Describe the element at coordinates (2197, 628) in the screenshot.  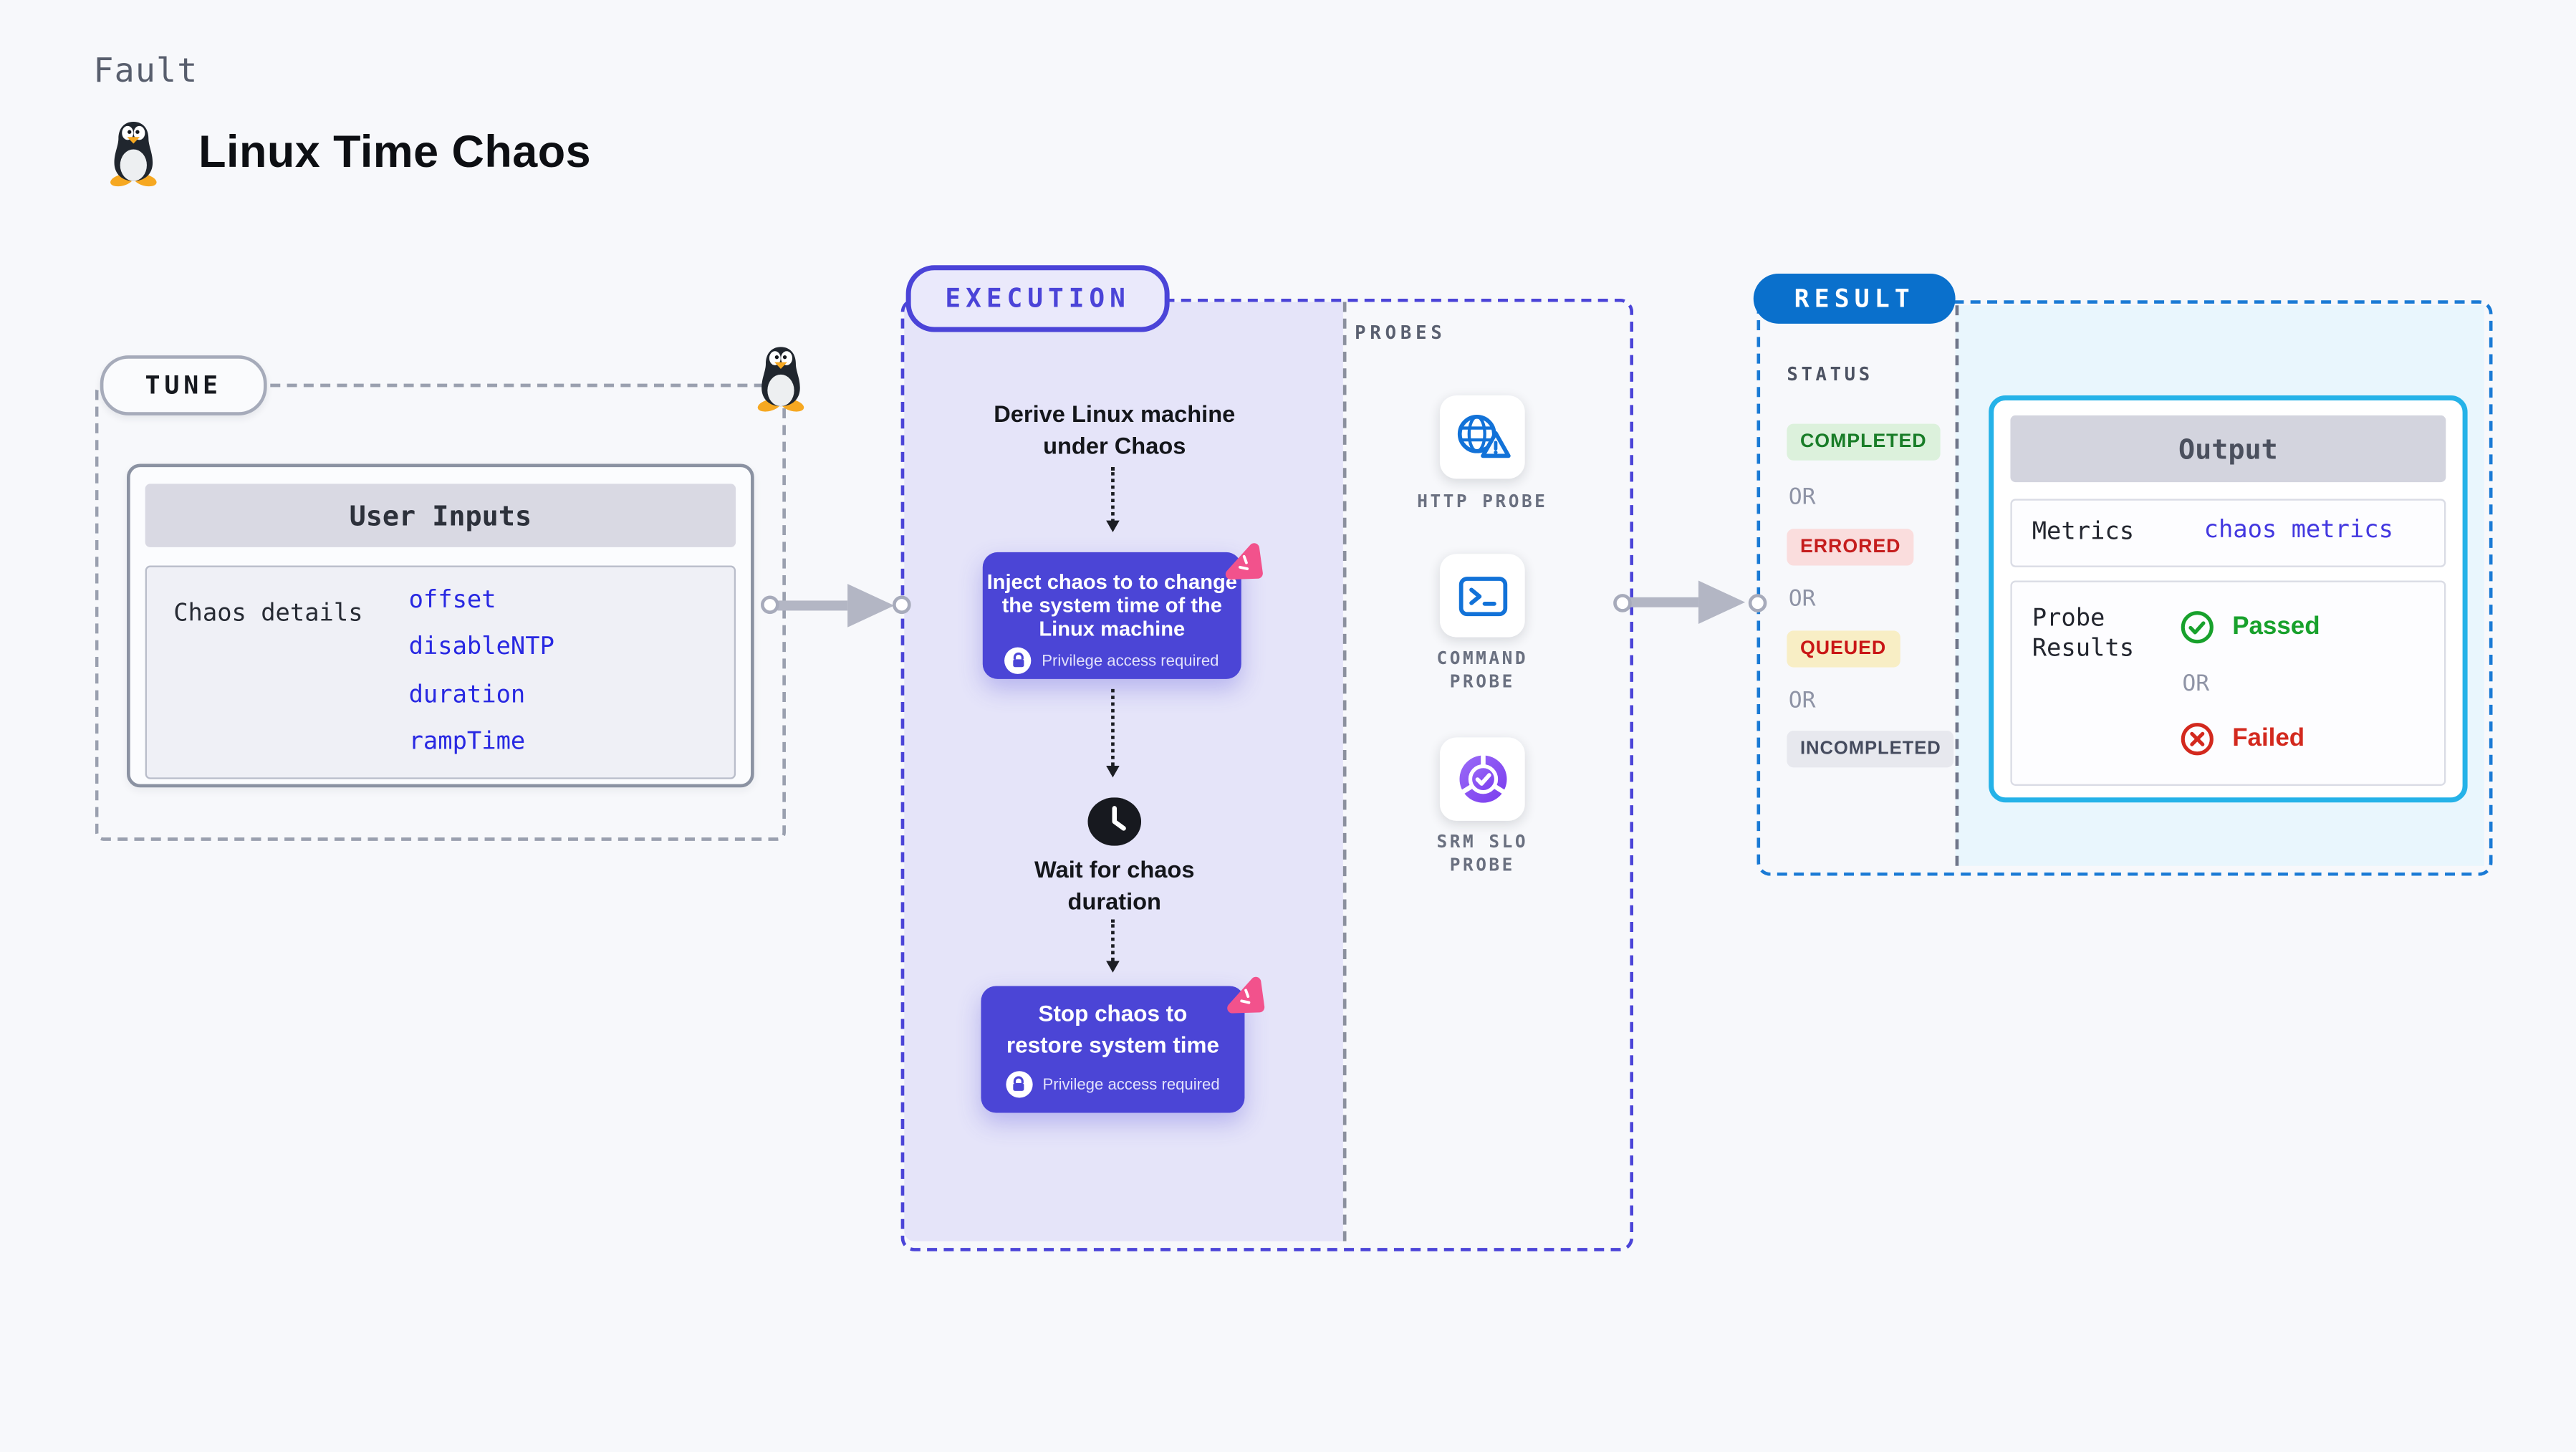
I see `check-circle-icon` at that location.